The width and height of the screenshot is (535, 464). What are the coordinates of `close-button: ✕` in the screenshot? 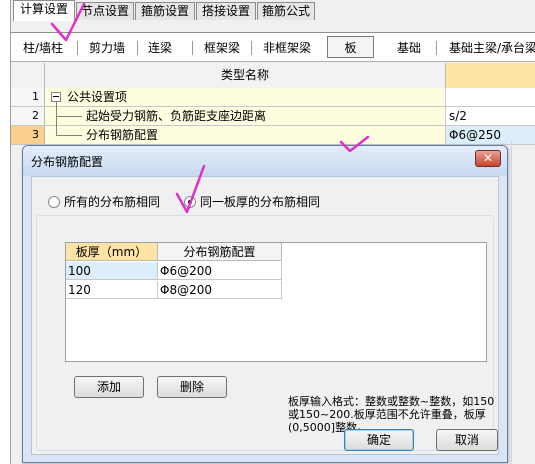 It's located at (488, 158).